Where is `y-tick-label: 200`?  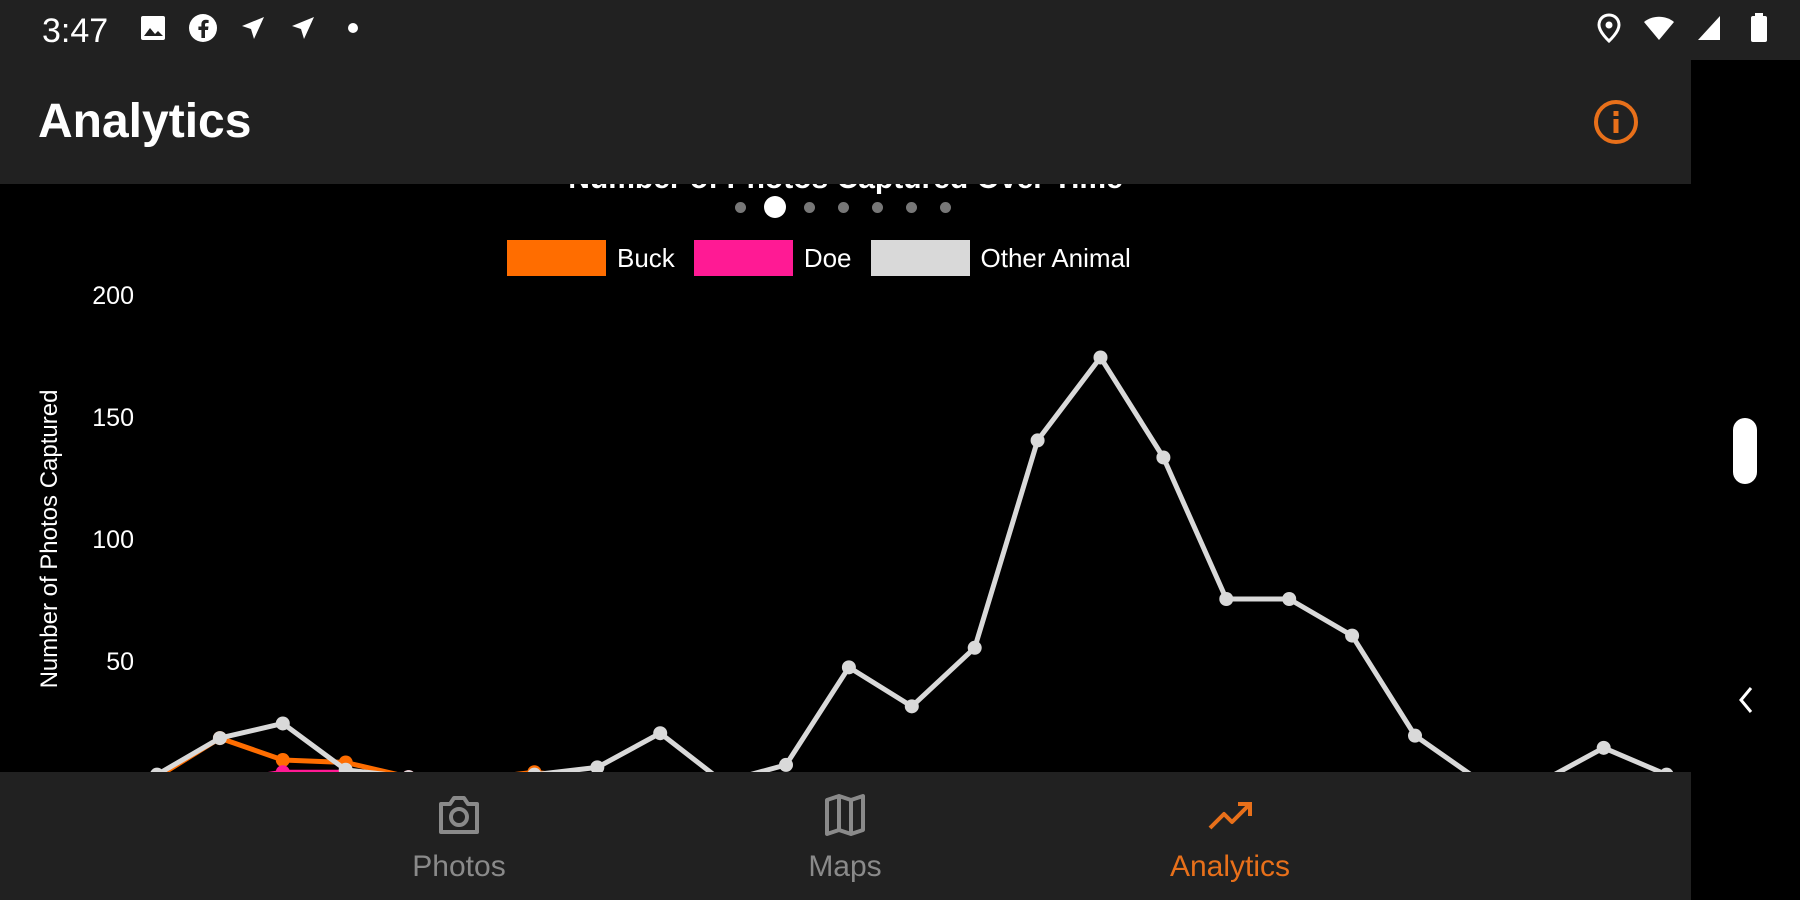 y-tick-label: 200 is located at coordinates (113, 296).